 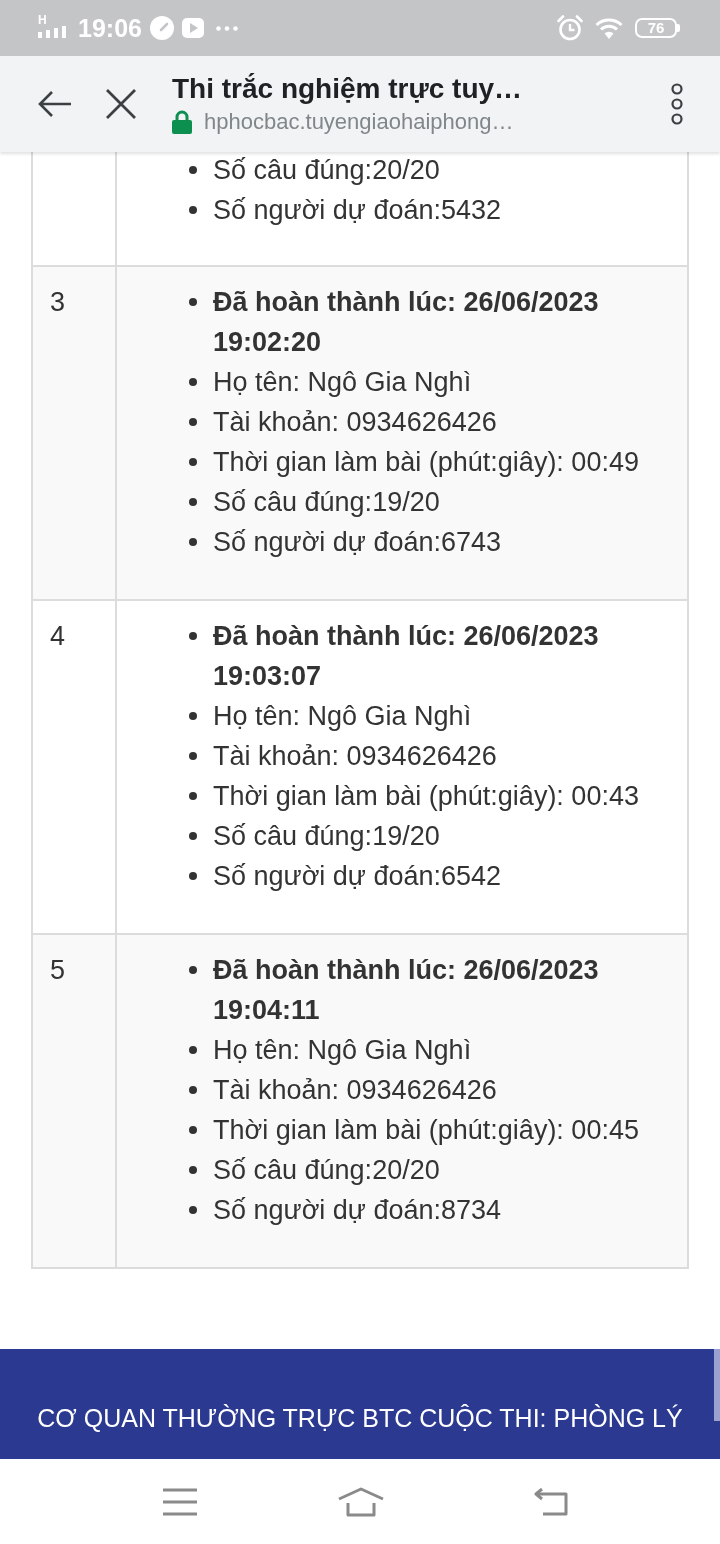 I want to click on back-arrow-icon, so click(x=54, y=104).